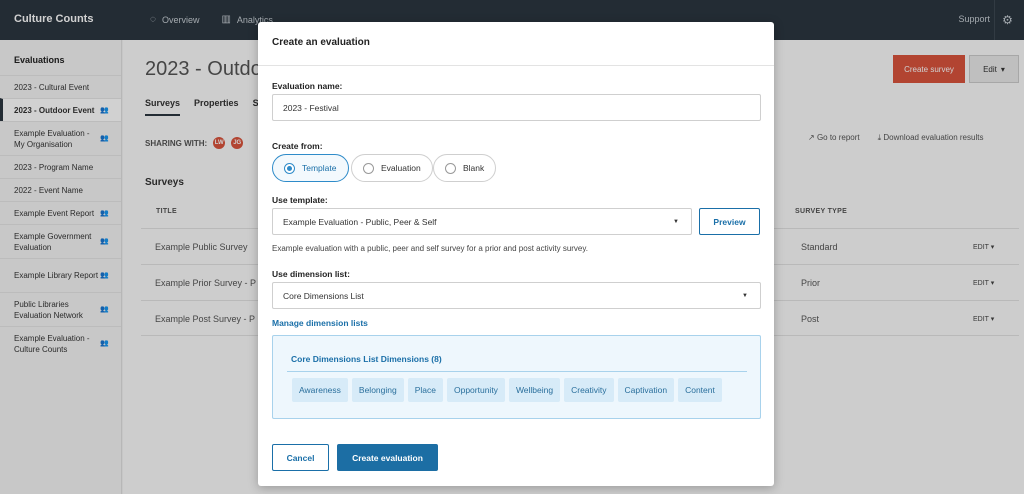 Image resolution: width=1024 pixels, height=494 pixels. What do you see at coordinates (401, 168) in the screenshot?
I see `option-label: Evaluation` at bounding box center [401, 168].